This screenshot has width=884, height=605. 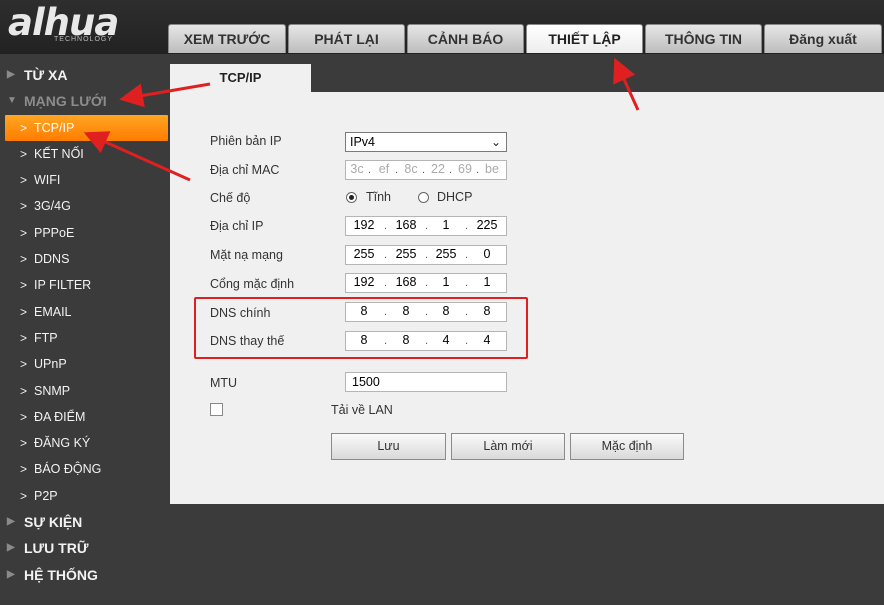 What do you see at coordinates (423, 197) in the screenshot?
I see `mode-dhcp-radio` at bounding box center [423, 197].